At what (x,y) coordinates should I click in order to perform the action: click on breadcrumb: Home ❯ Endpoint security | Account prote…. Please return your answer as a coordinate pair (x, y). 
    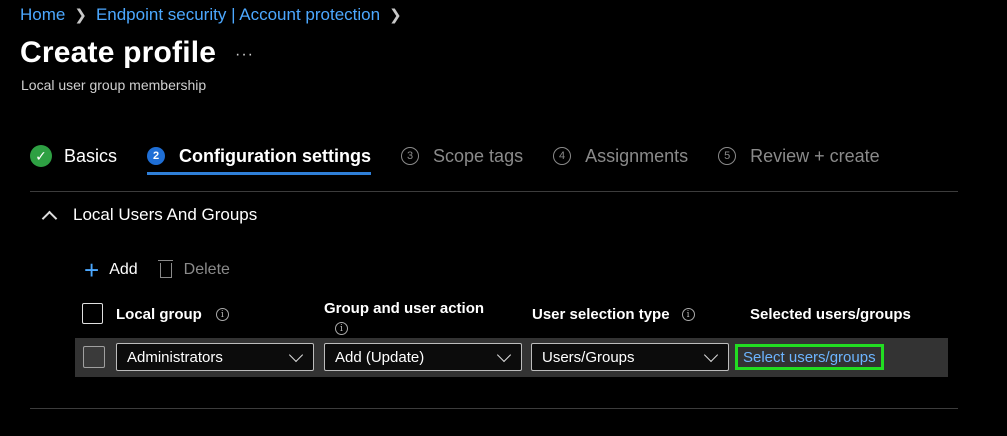
    Looking at the image, I should click on (215, 15).